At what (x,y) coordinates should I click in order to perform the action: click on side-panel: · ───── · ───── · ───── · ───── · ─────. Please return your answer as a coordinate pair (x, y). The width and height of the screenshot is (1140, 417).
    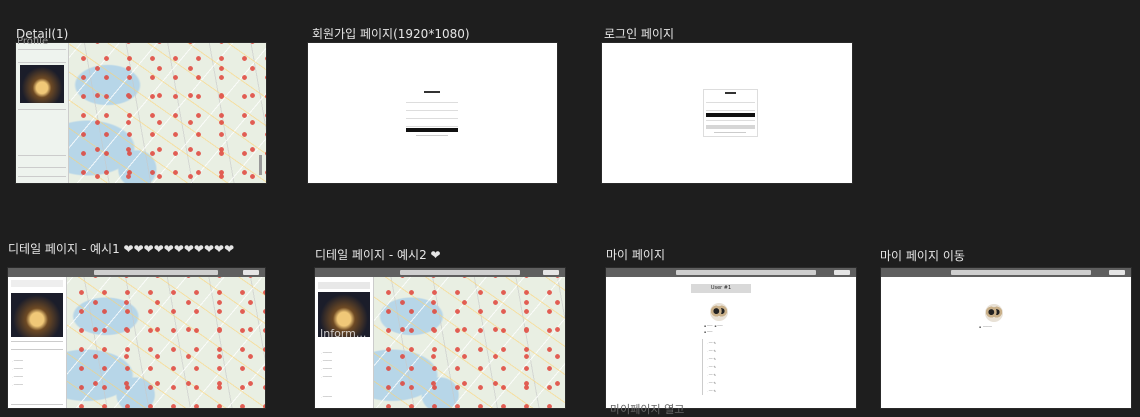
    Looking at the image, I should click on (344, 342).